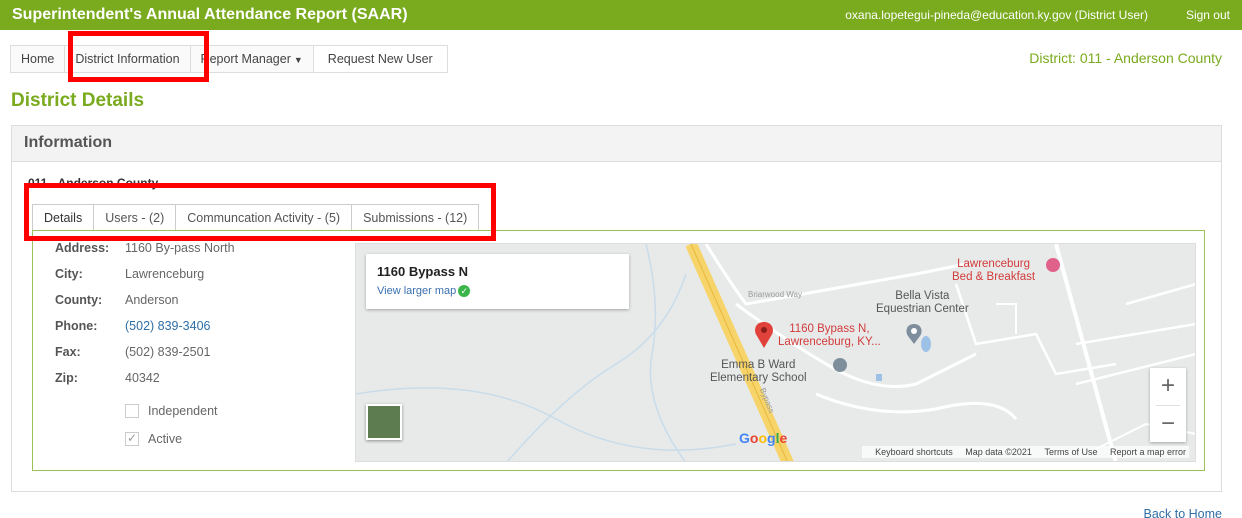 Image resolution: width=1242 pixels, height=518 pixels. Describe the element at coordinates (69, 274) in the screenshot. I see `city-label: City:` at that location.